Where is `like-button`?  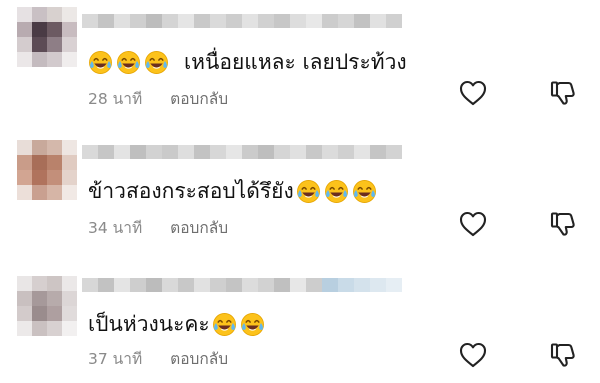
like-button is located at coordinates (473, 355).